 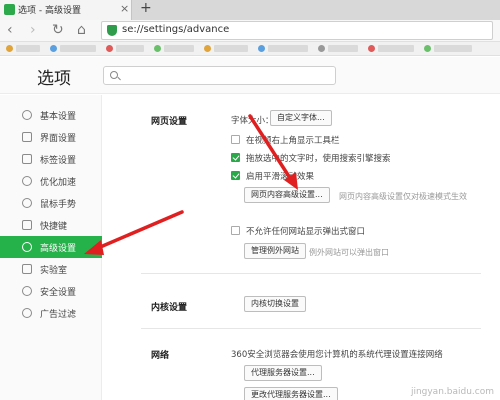 I want to click on tab-strip: 选项 - 高级设置 × +, so click(x=250, y=10).